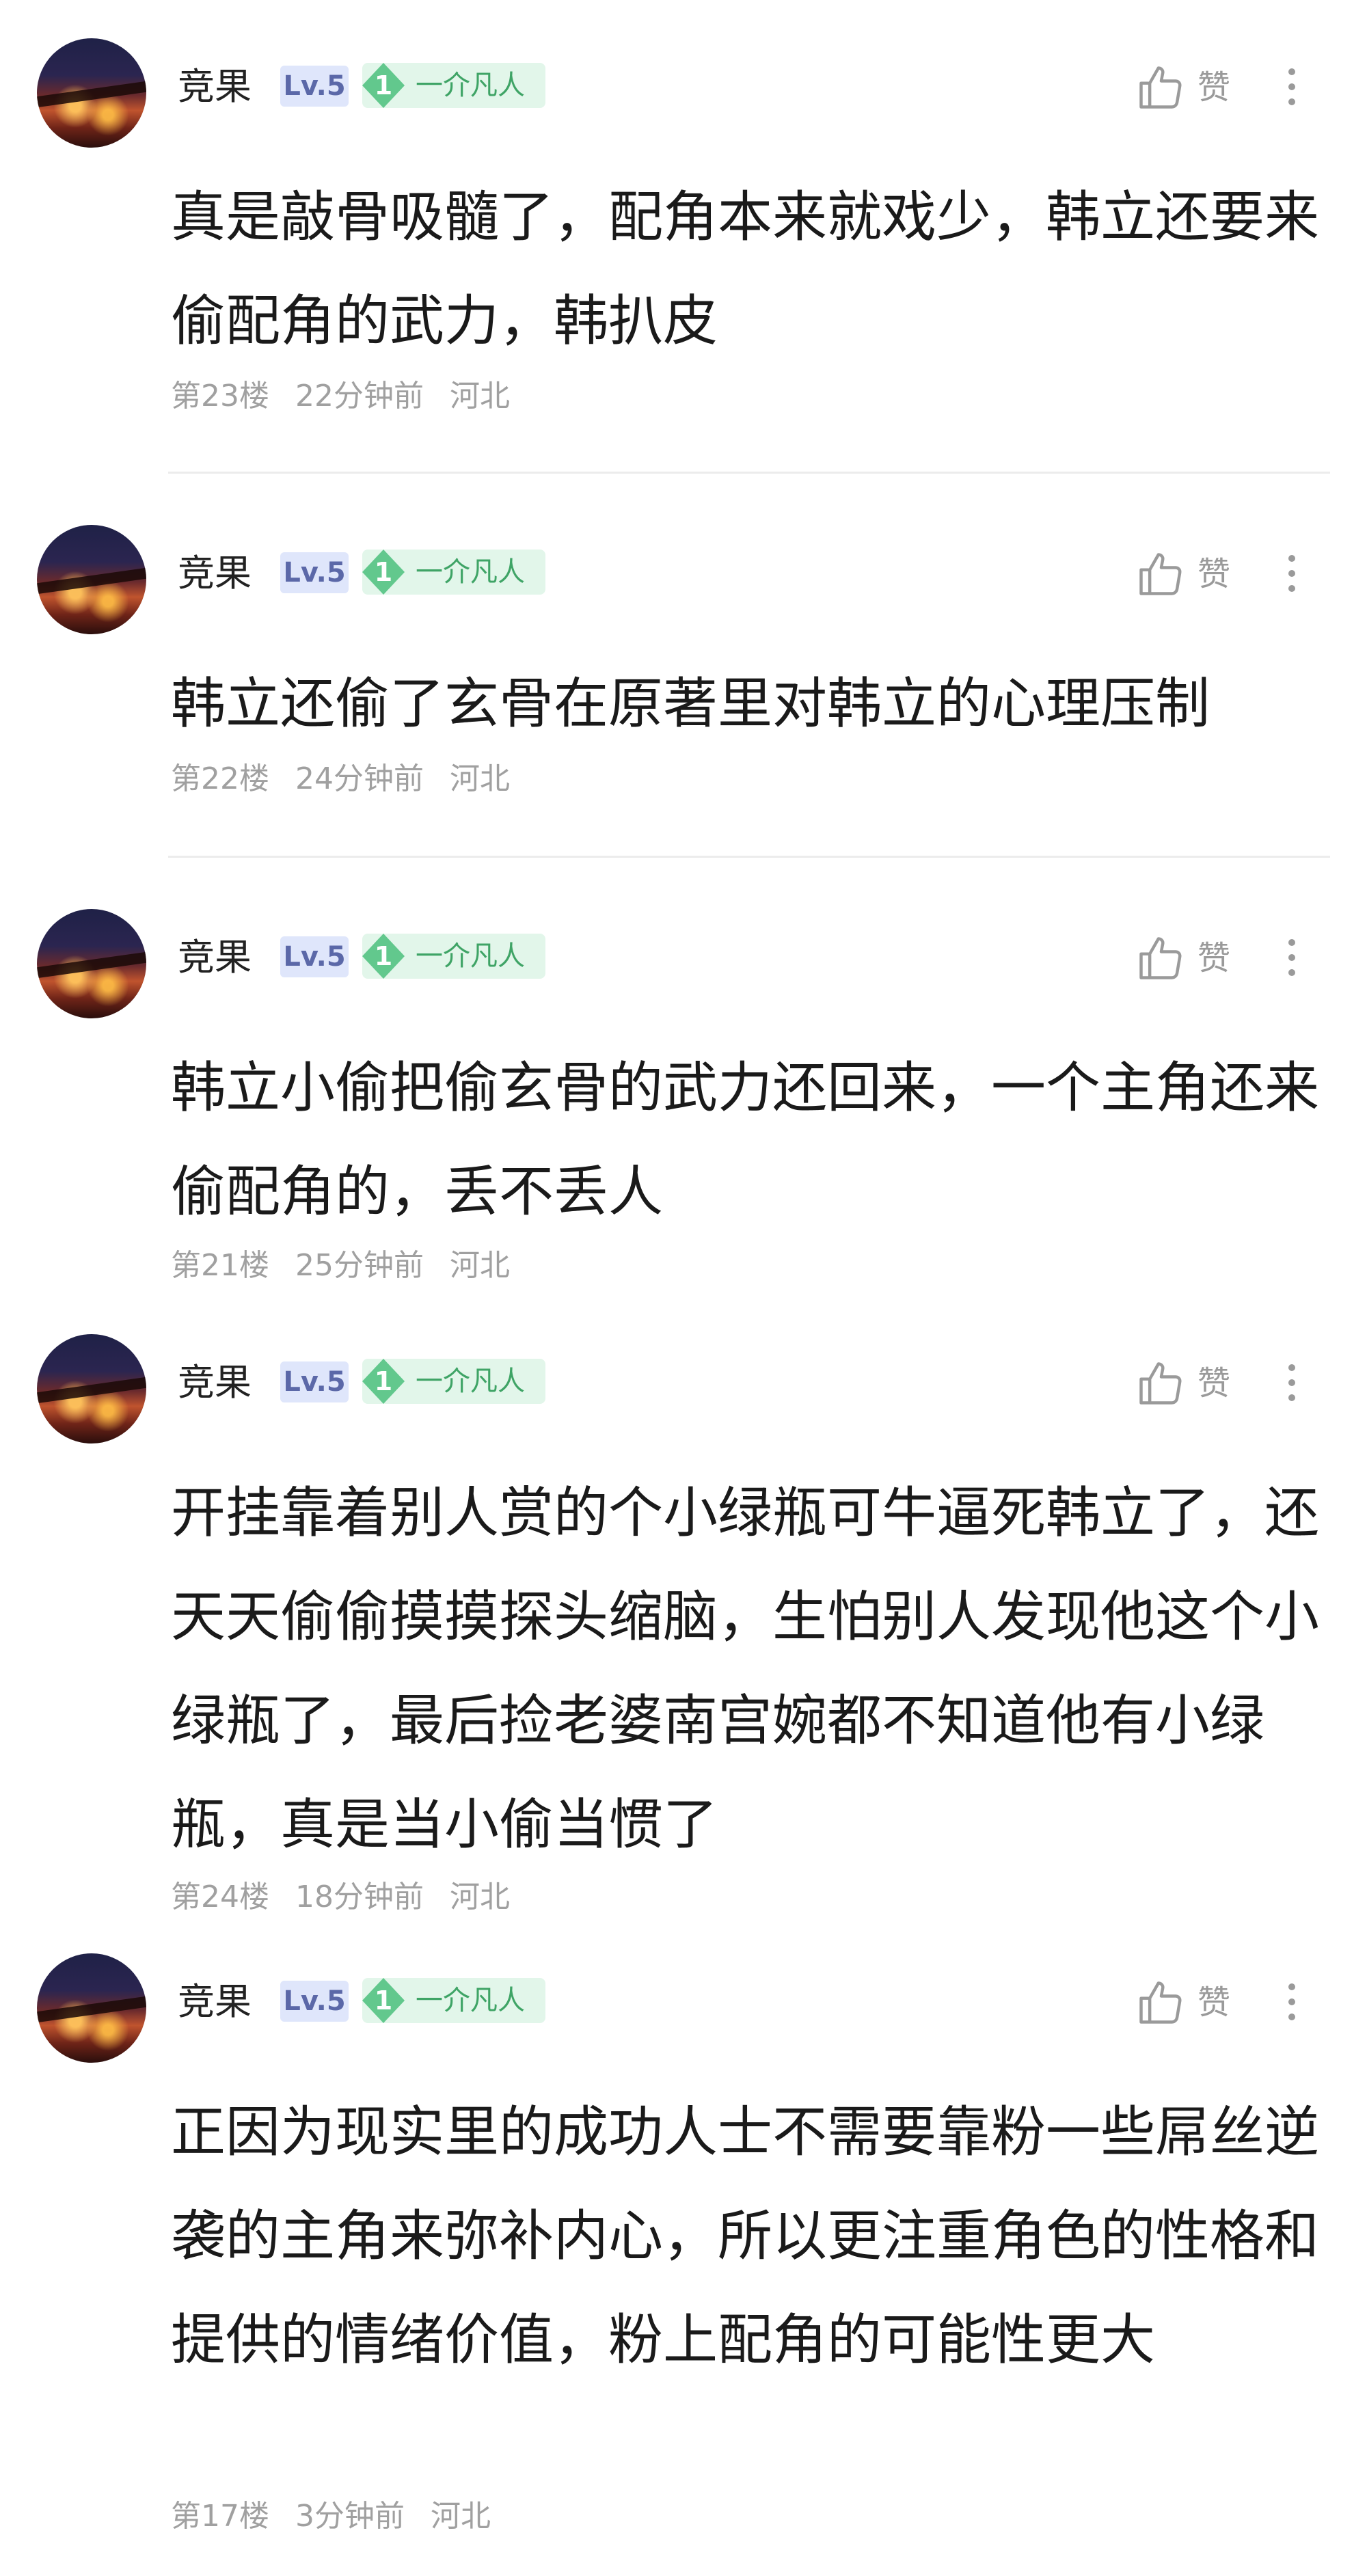  Describe the element at coordinates (220, 2517) in the screenshot. I see `floor-number: 第17楼` at that location.